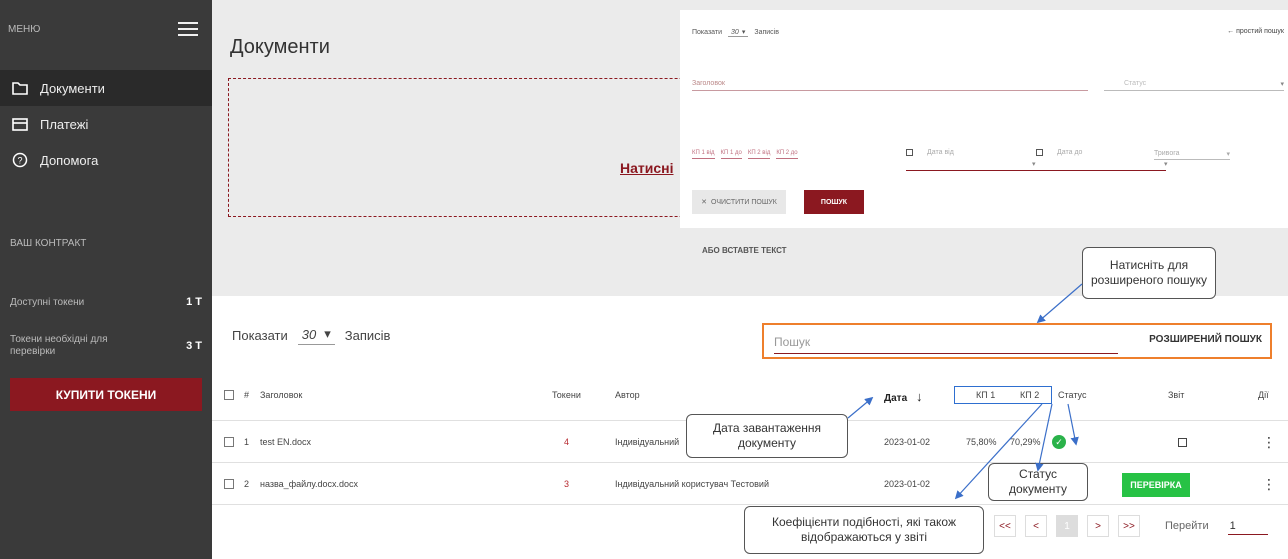 The width and height of the screenshot is (1288, 559). What do you see at coordinates (106, 29) in the screenshot?
I see `sidebar-header: МЕНЮ` at bounding box center [106, 29].